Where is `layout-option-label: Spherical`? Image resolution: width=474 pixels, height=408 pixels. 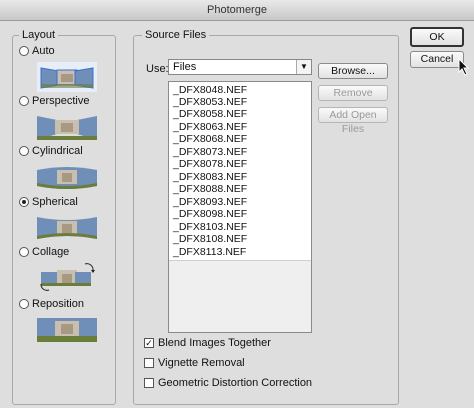 layout-option-label: Spherical is located at coordinates (55, 202).